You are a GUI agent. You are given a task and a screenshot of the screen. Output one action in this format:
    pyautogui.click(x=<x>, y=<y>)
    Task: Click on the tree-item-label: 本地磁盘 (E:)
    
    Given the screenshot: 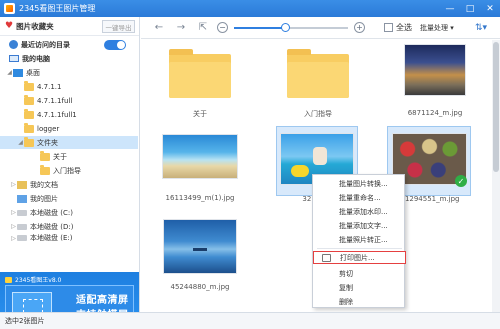 What is the action you would take?
    pyautogui.click(x=51, y=238)
    